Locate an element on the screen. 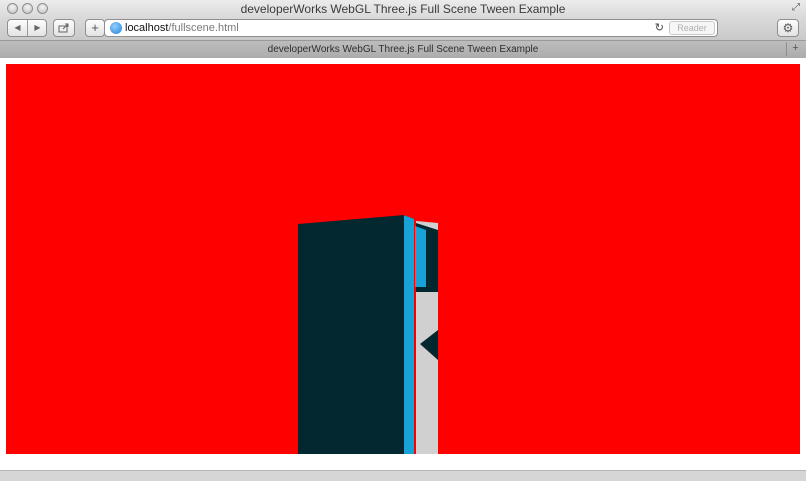  globe-icon is located at coordinates (116, 28).